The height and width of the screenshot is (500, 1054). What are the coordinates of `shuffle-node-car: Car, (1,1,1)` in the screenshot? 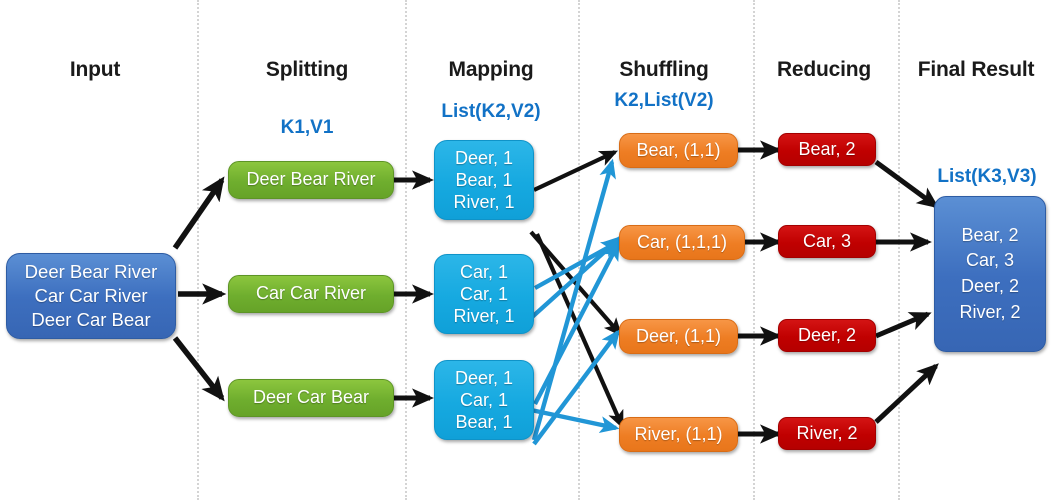 It's located at (682, 242).